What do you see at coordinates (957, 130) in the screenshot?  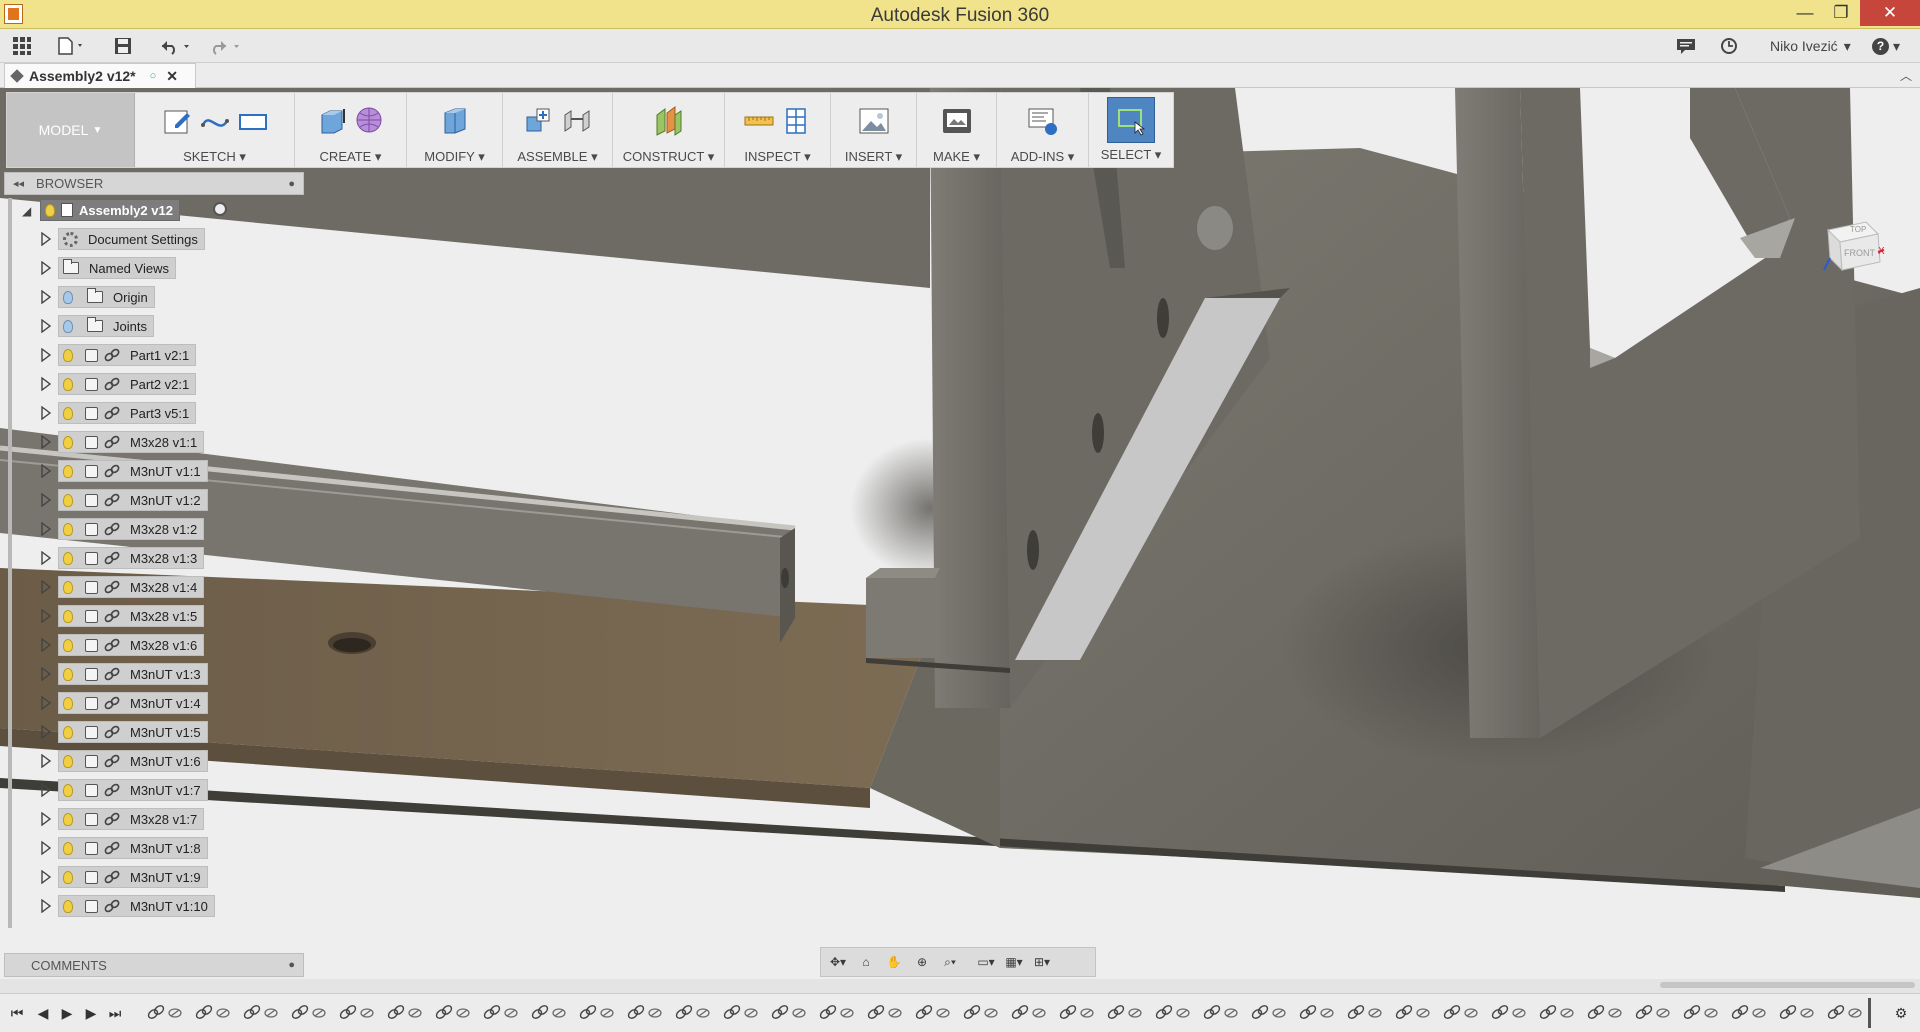 I see `toolbar-group-make: MAKE ▾` at bounding box center [957, 130].